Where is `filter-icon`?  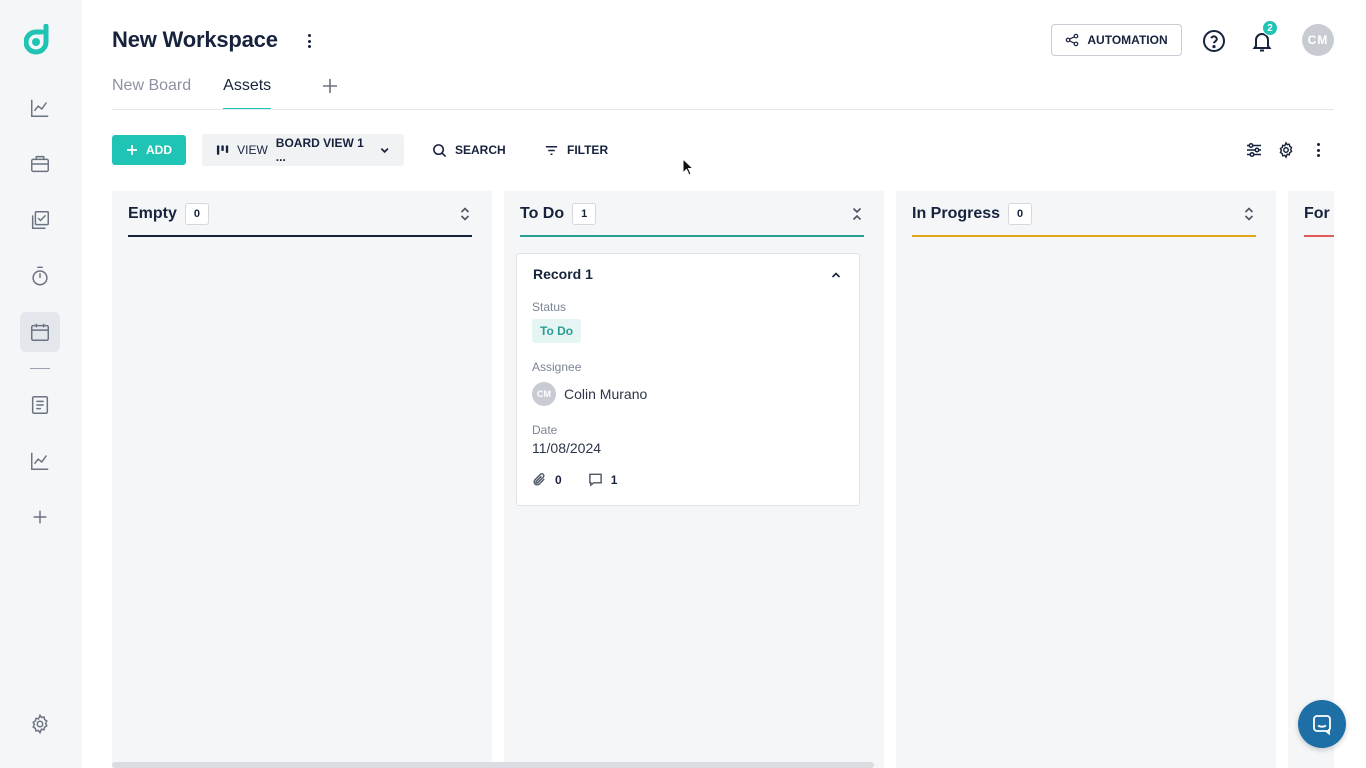
filter-icon is located at coordinates (551, 150).